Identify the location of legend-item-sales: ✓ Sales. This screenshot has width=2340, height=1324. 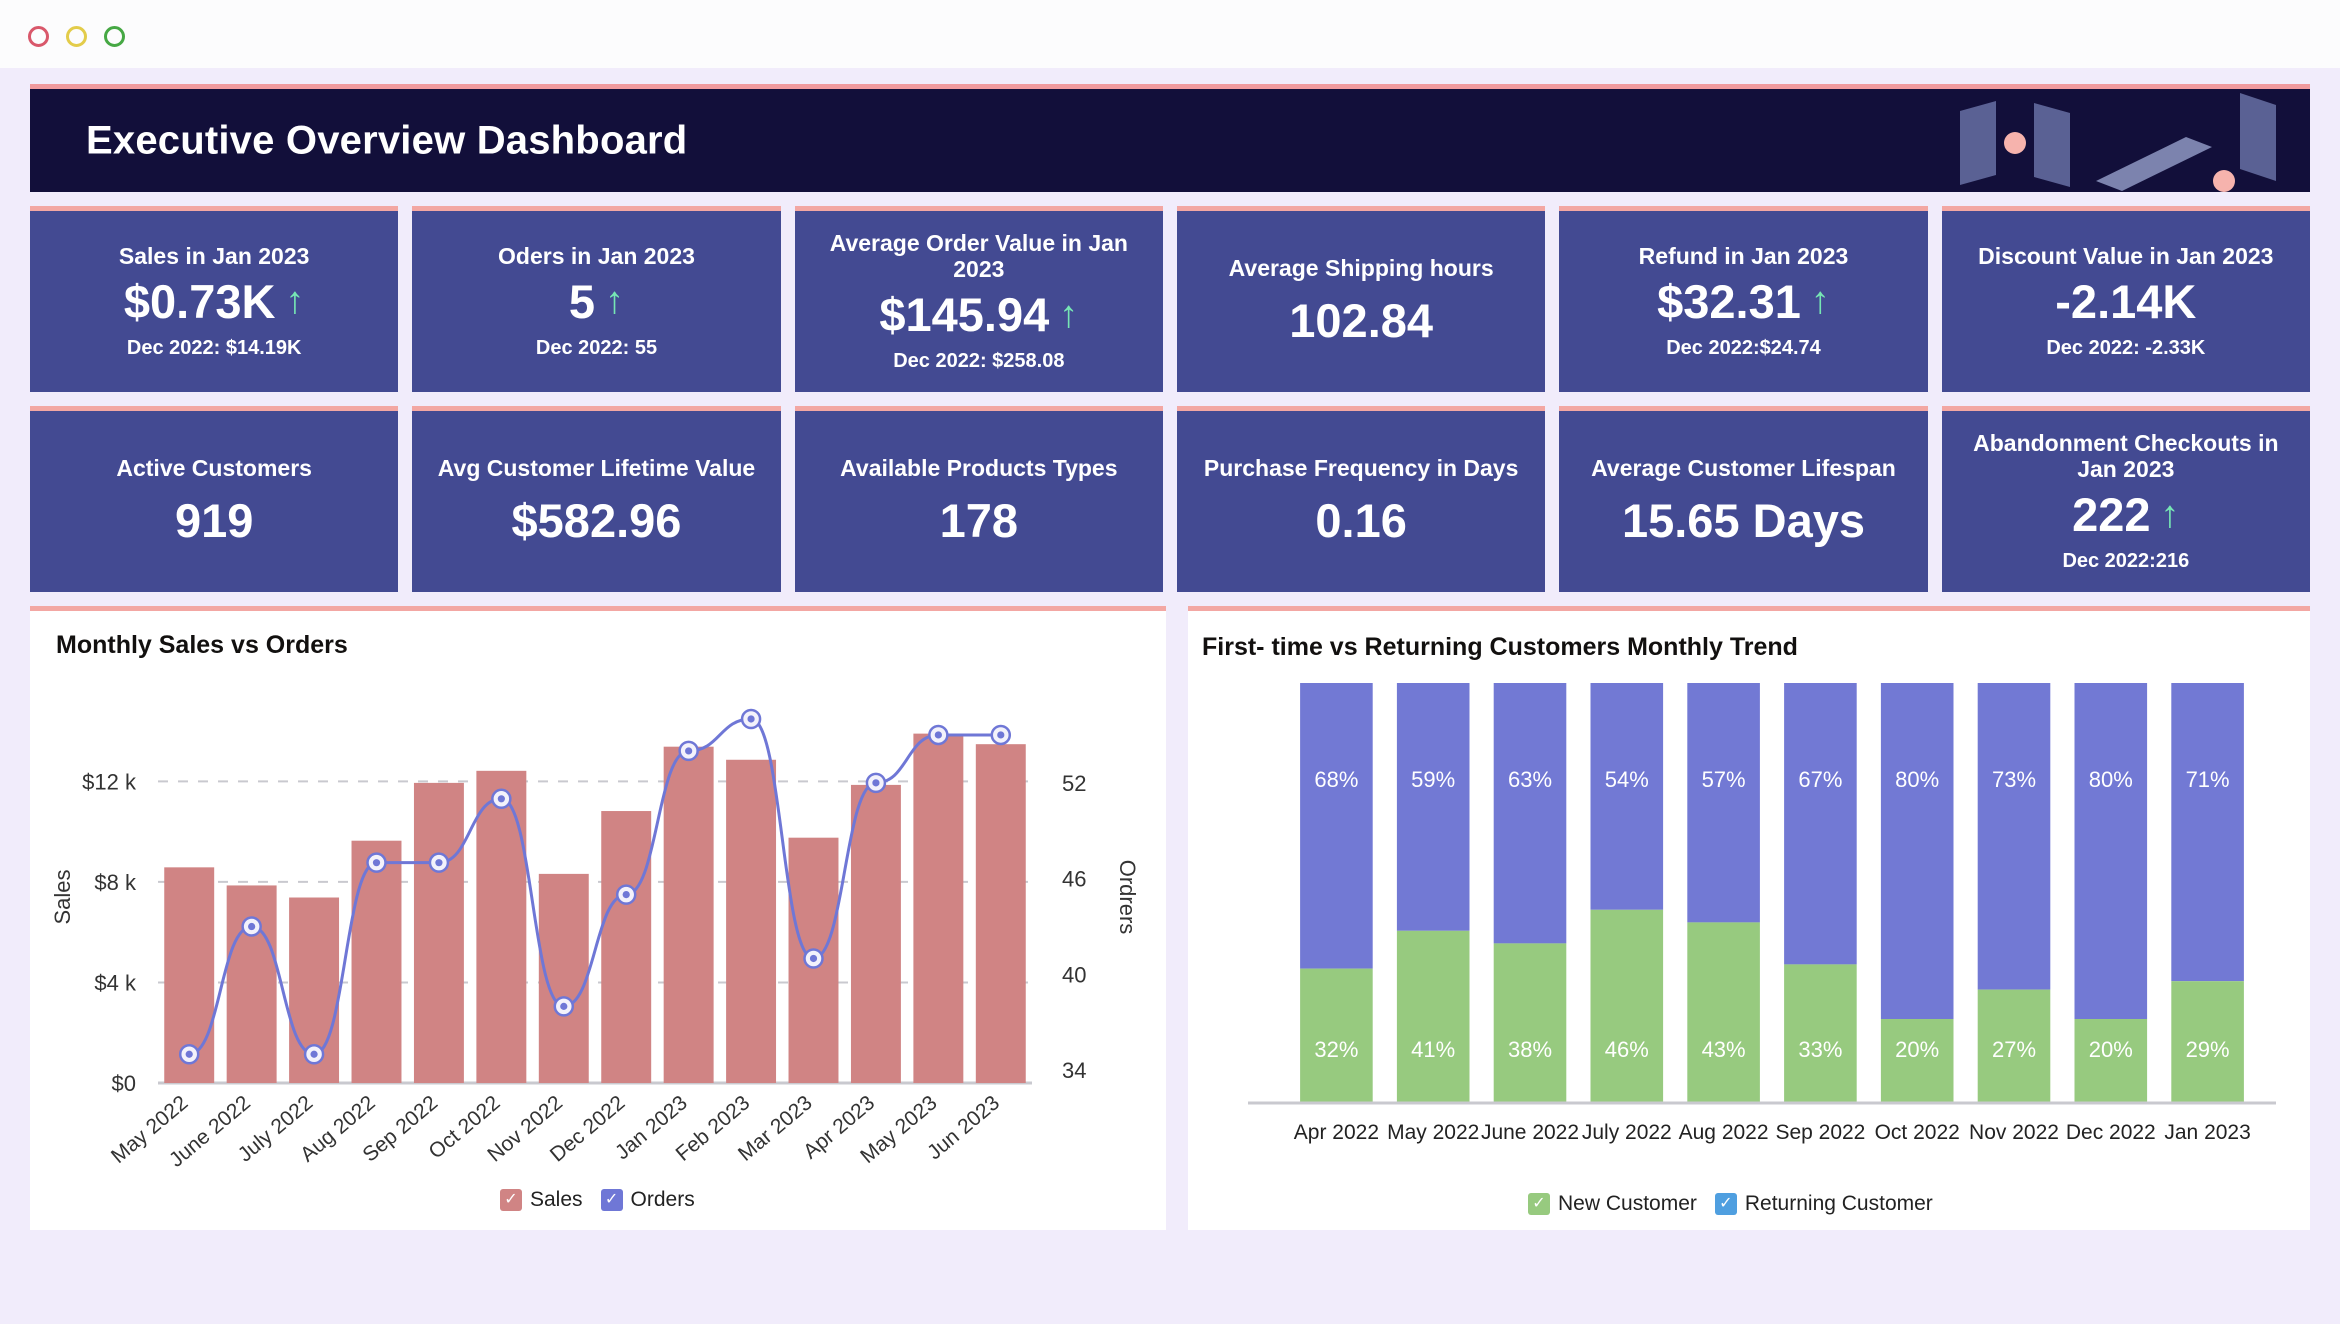
(541, 1200).